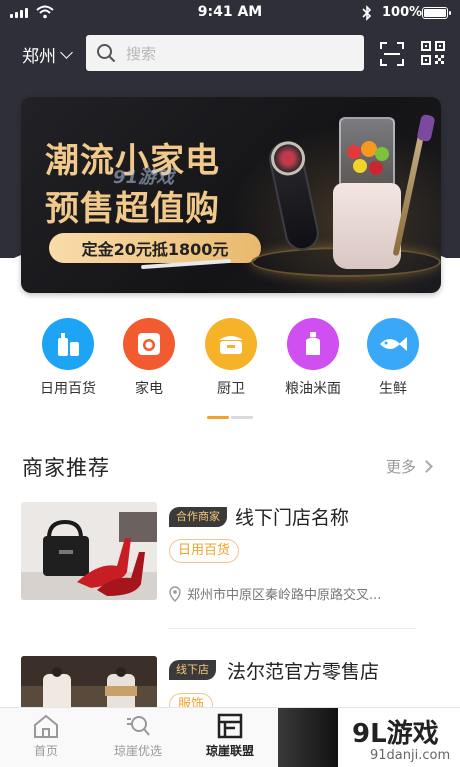 The height and width of the screenshot is (767, 460). What do you see at coordinates (141, 53) in the screenshot?
I see `search-placeholder: 搜索` at bounding box center [141, 53].